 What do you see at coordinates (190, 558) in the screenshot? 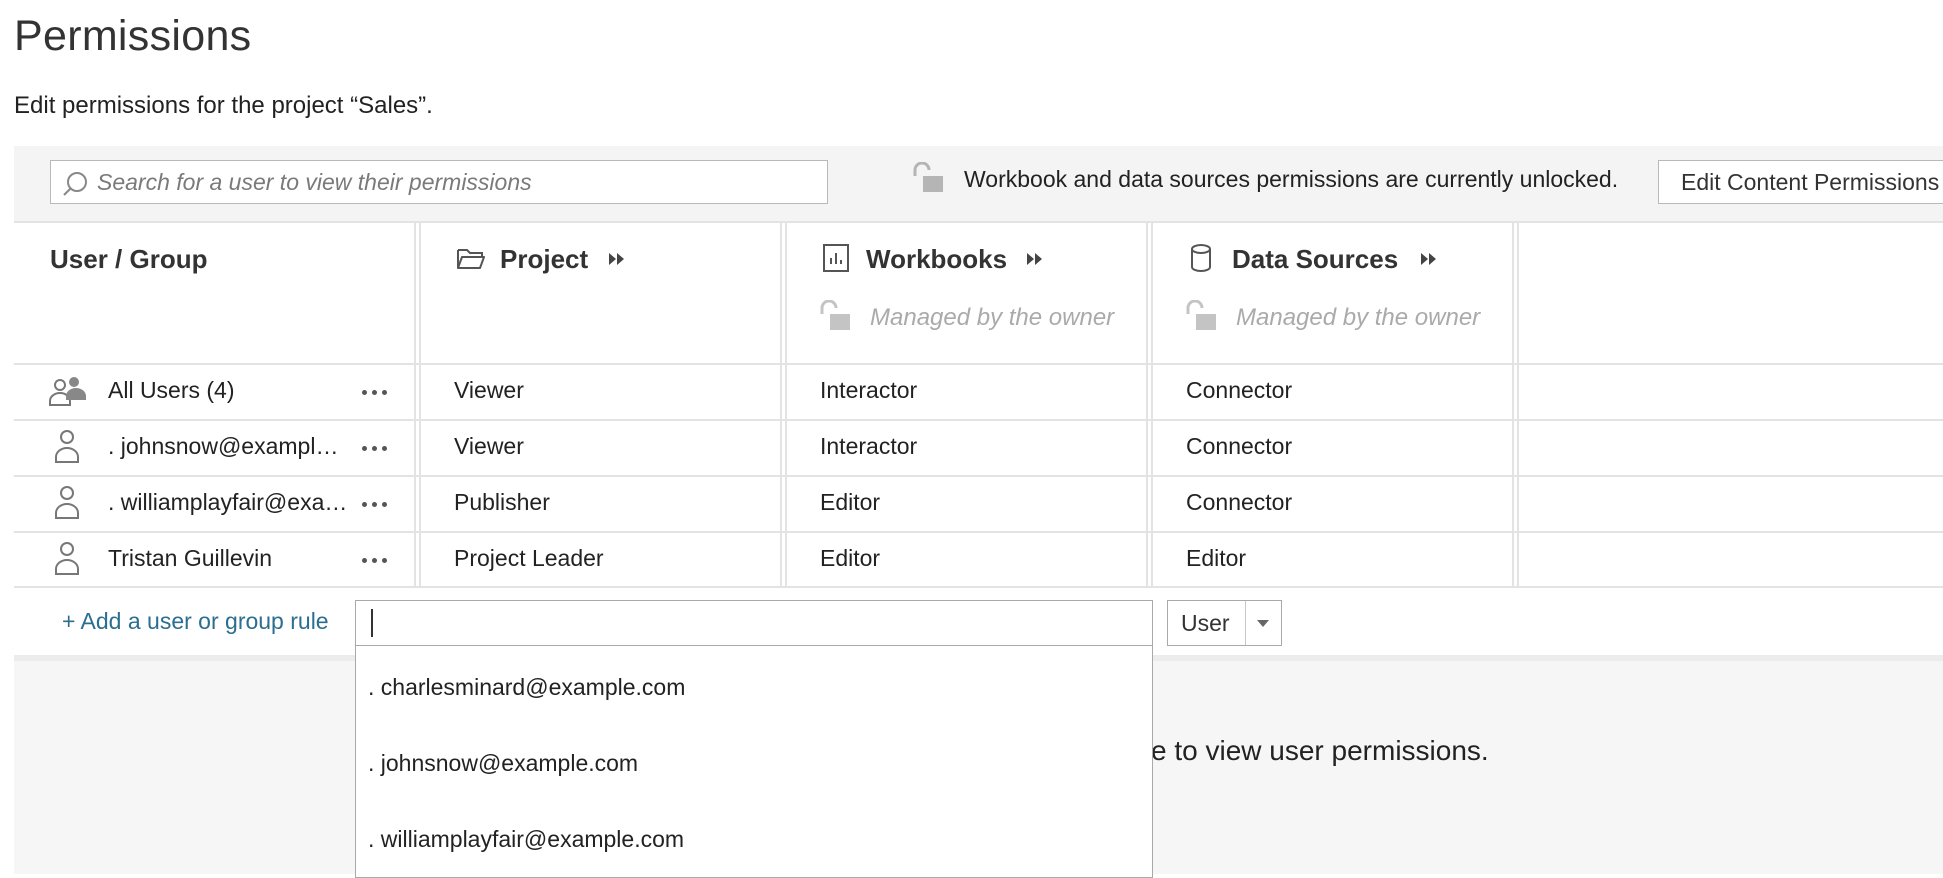
I see `row-name: Tristan Guillevin` at bounding box center [190, 558].